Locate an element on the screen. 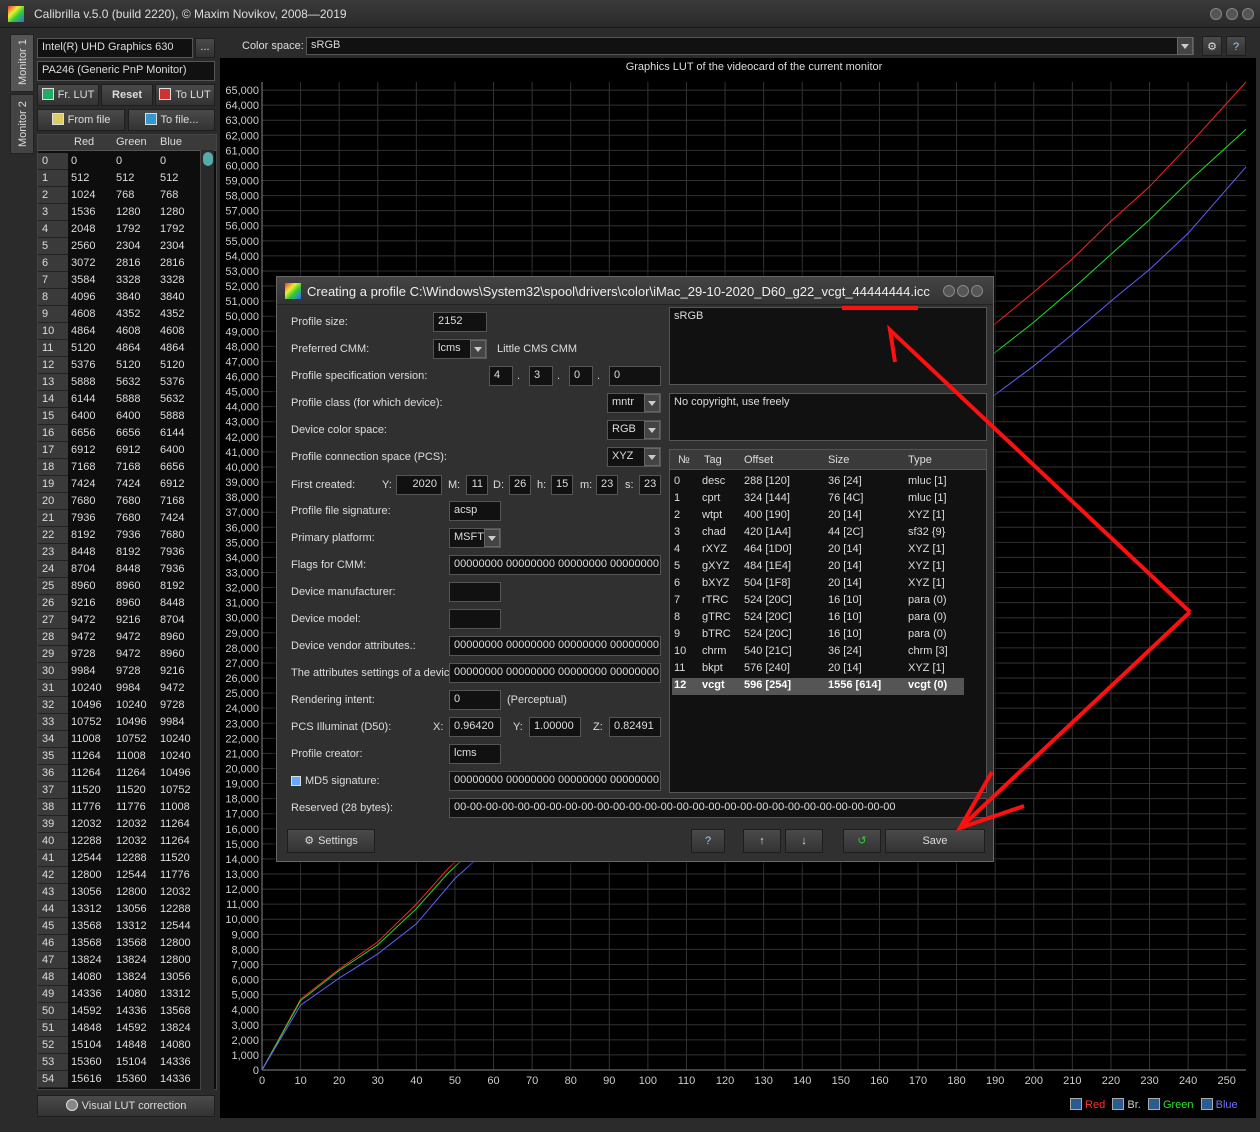 Image resolution: width=1260 pixels, height=1132 pixels. lut-blue-value: 9472 is located at coordinates (172, 688).